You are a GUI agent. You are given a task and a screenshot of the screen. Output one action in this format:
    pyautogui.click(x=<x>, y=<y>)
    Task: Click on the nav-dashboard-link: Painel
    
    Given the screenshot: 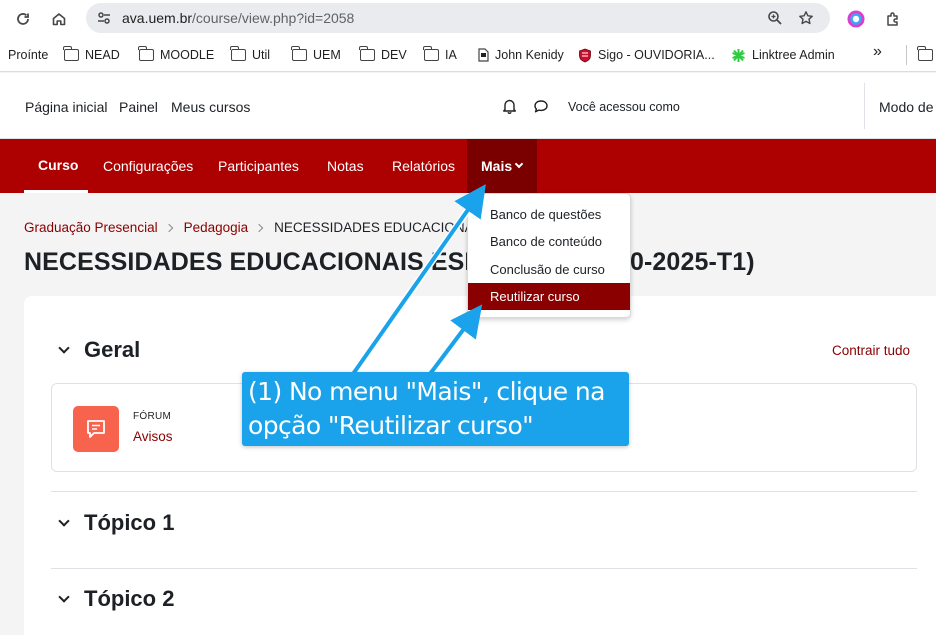 What is the action you would take?
    pyautogui.click(x=138, y=107)
    